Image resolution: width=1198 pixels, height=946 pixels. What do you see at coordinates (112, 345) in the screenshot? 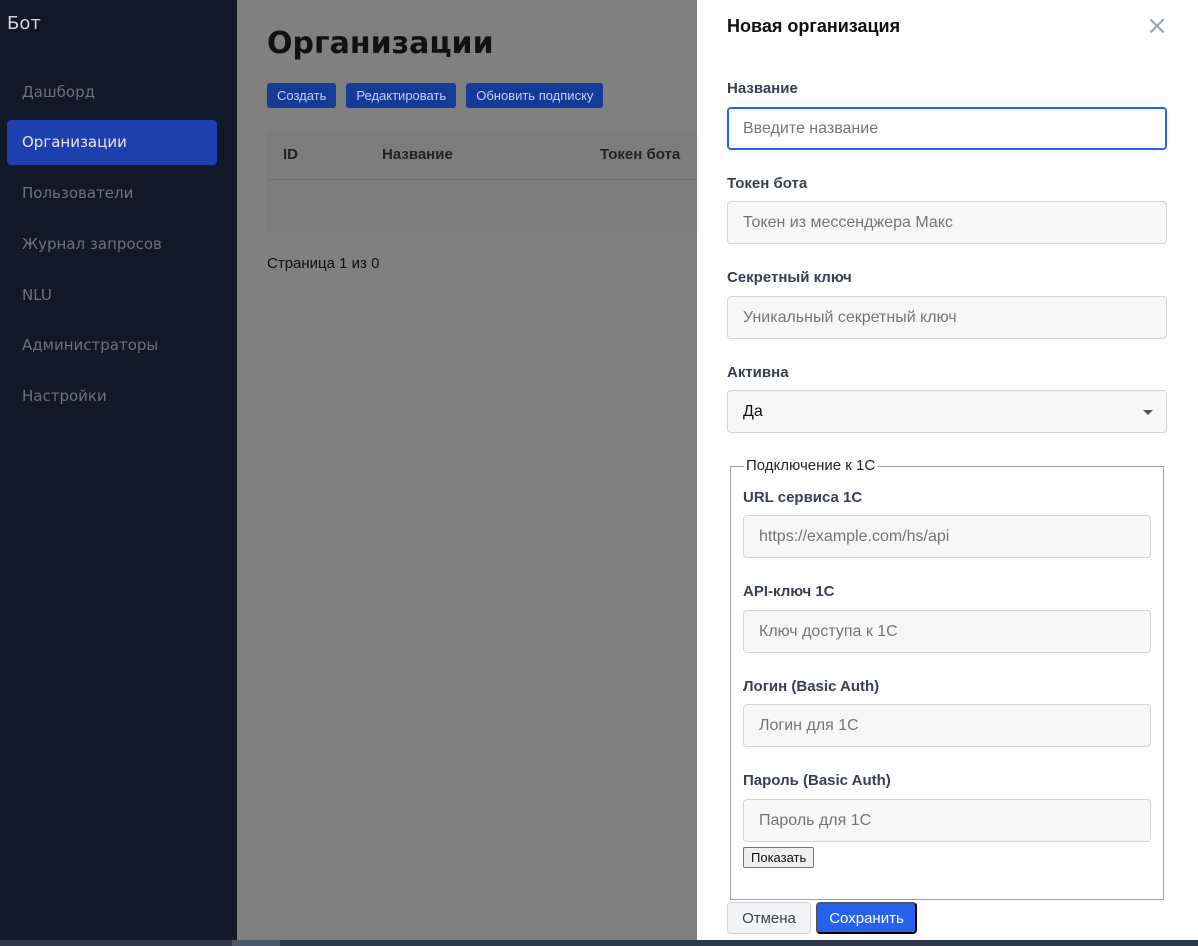
I see `sidebar-item-admins: Администраторы` at bounding box center [112, 345].